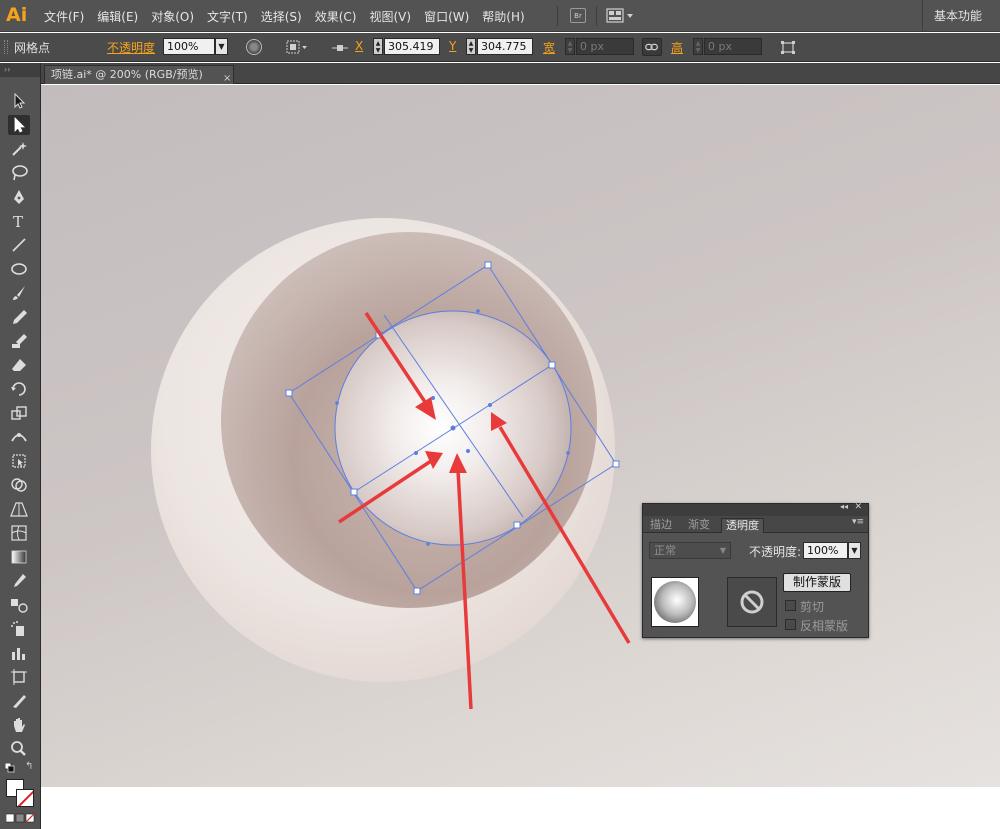 The height and width of the screenshot is (829, 1000). I want to click on menu-file: 文件(F), so click(64, 16).